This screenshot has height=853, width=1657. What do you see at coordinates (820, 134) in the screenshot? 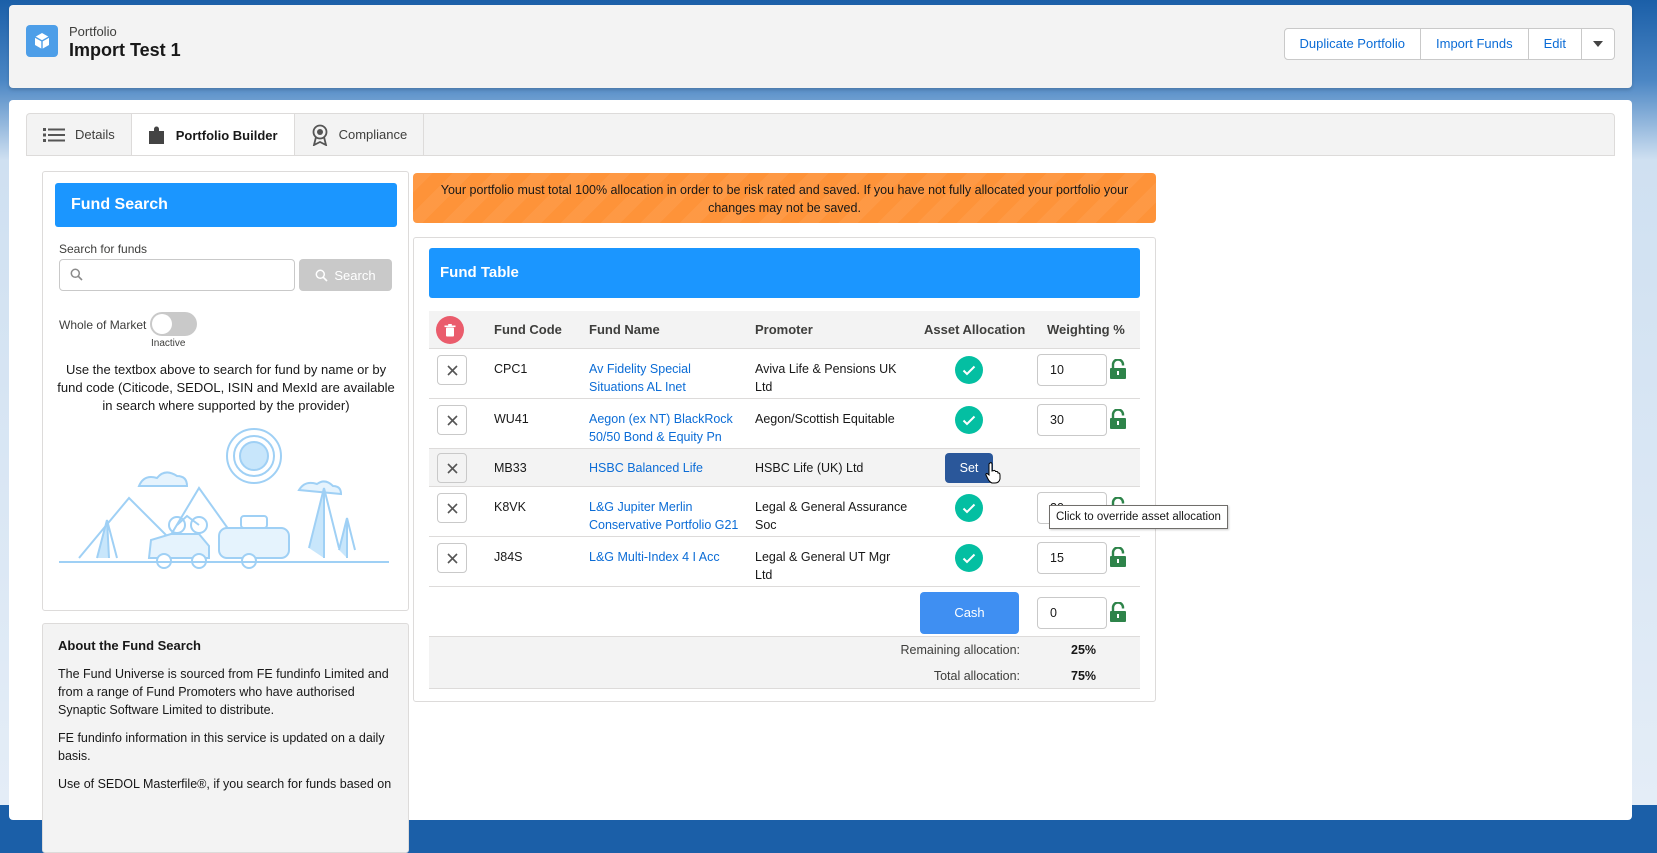
I see `tab-bar: Details Portfolio Builder Compliance` at bounding box center [820, 134].